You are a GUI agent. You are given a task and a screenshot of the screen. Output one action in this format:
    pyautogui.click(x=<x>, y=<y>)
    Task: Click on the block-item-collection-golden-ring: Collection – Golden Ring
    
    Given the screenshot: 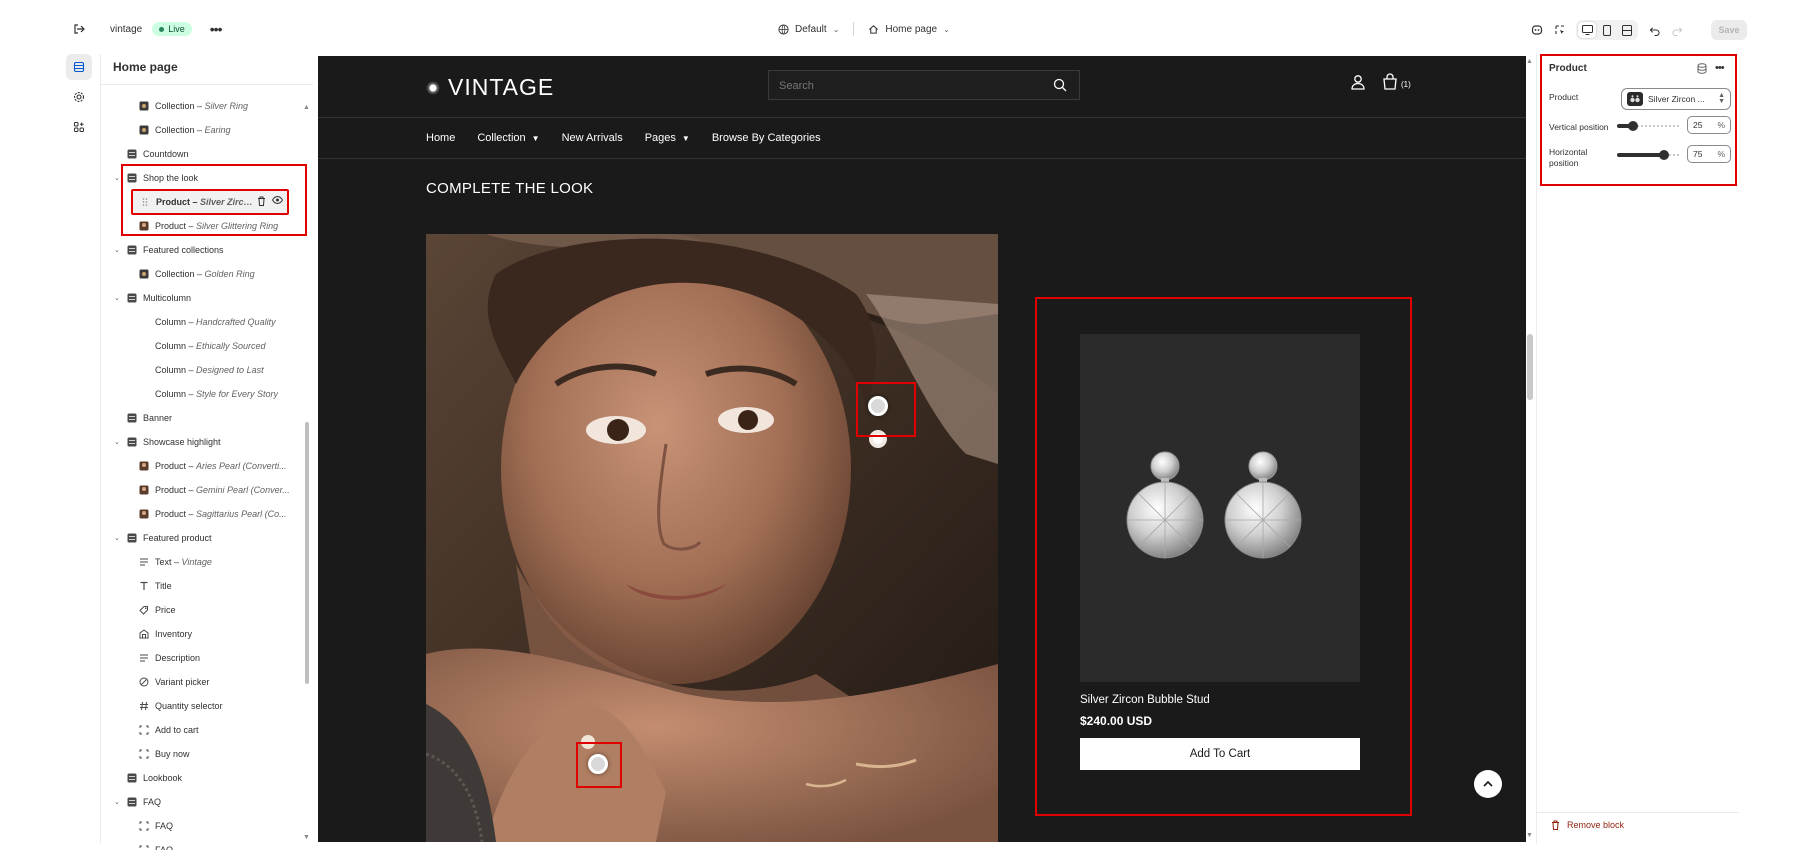 What is the action you would take?
    pyautogui.click(x=201, y=274)
    